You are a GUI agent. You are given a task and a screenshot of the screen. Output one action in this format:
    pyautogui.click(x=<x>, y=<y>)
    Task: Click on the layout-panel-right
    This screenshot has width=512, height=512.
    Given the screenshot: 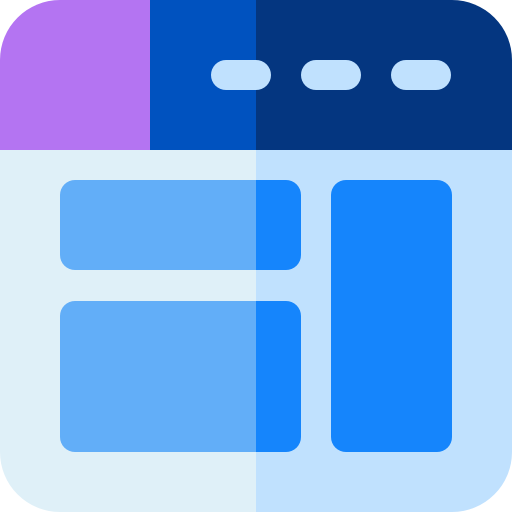 What is the action you would take?
    pyautogui.click(x=391, y=316)
    